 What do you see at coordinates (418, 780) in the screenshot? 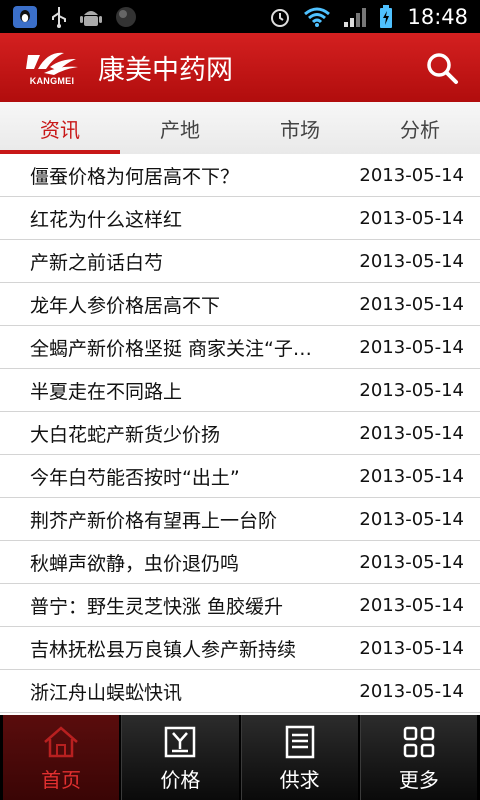
I see `nav-label: 更多` at bounding box center [418, 780].